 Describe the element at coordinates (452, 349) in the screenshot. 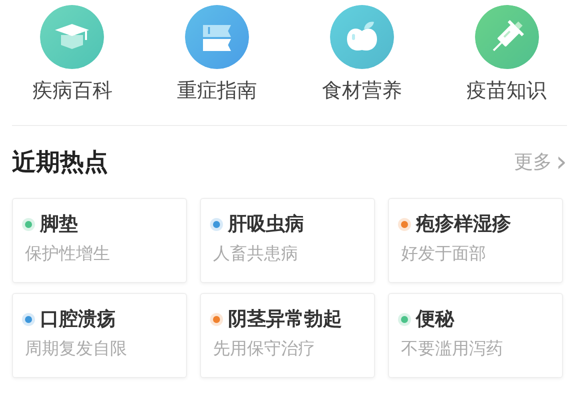

I see `topic-subtitle: 不要滥用泻药` at that location.